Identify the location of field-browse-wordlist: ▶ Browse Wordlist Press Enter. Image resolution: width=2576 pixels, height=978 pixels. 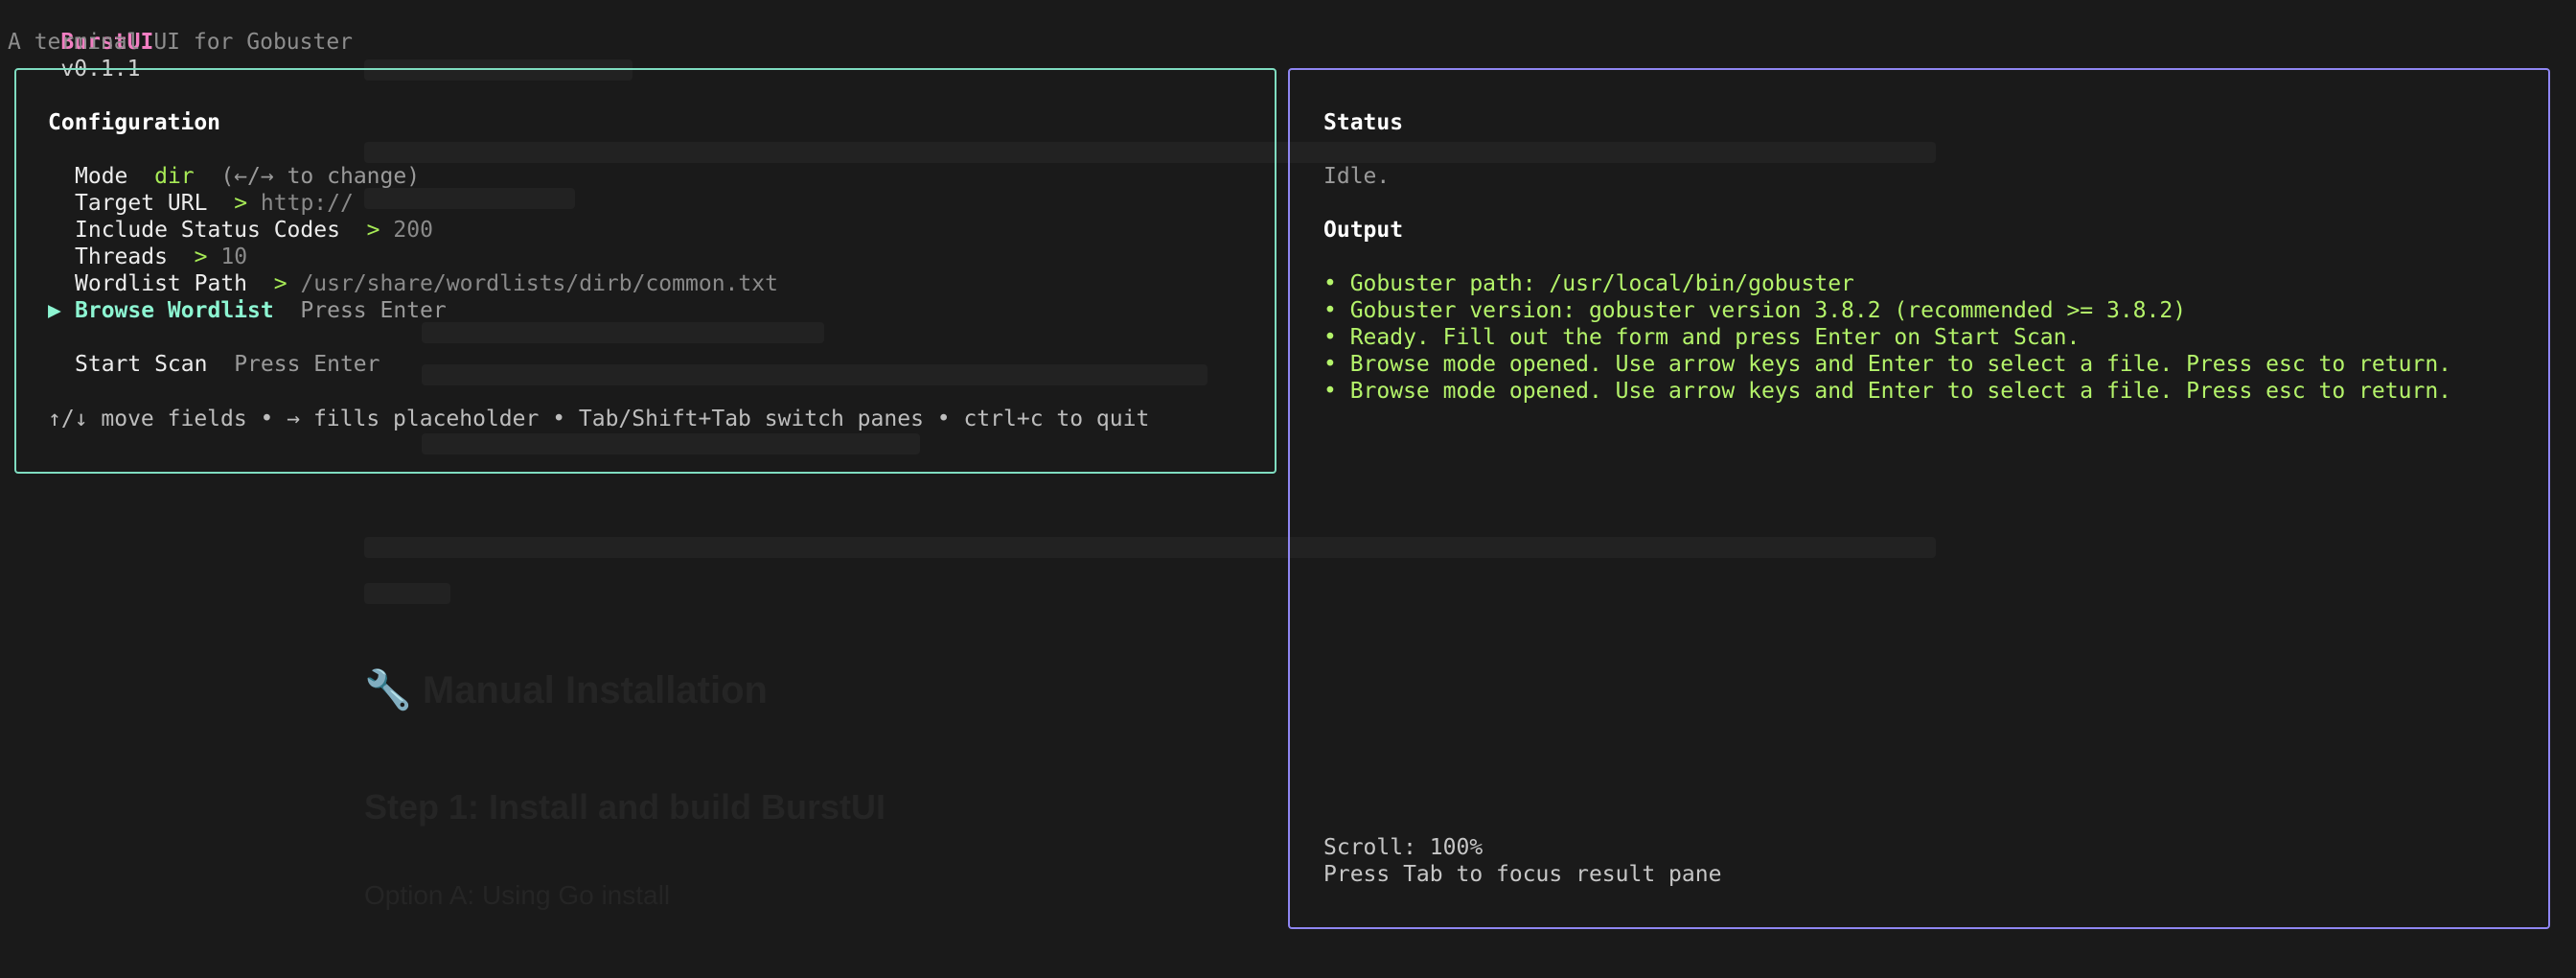
(413, 310).